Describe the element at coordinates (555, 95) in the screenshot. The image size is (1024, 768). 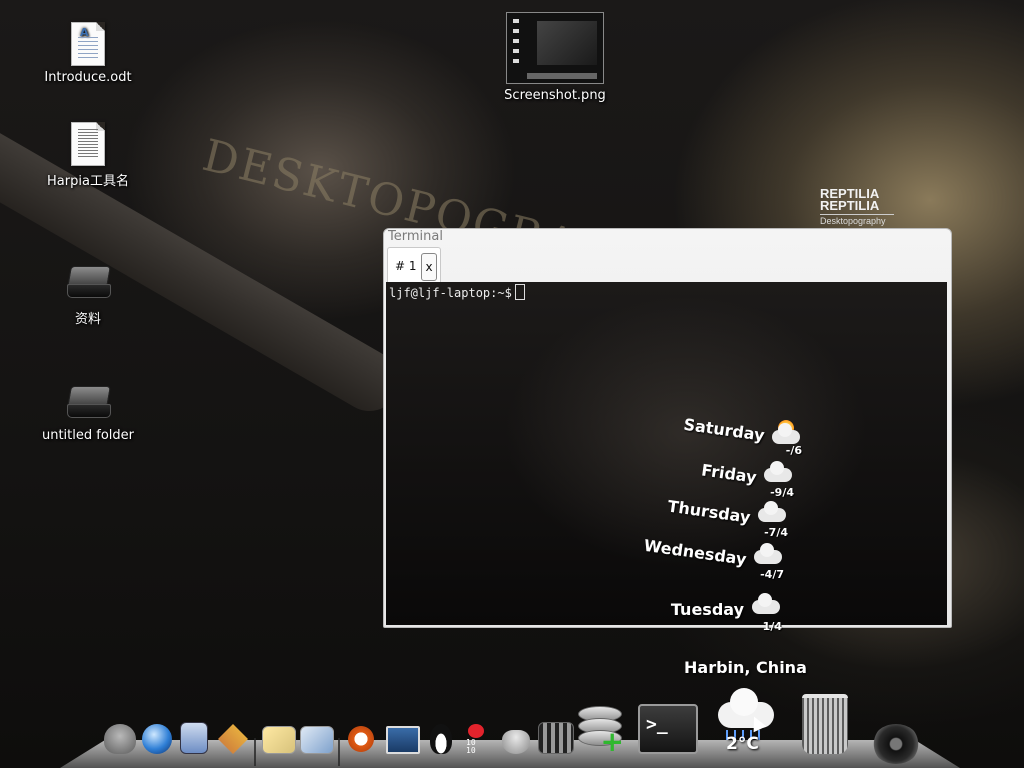
I see `desktop-icon-label: Screenshot.png` at that location.